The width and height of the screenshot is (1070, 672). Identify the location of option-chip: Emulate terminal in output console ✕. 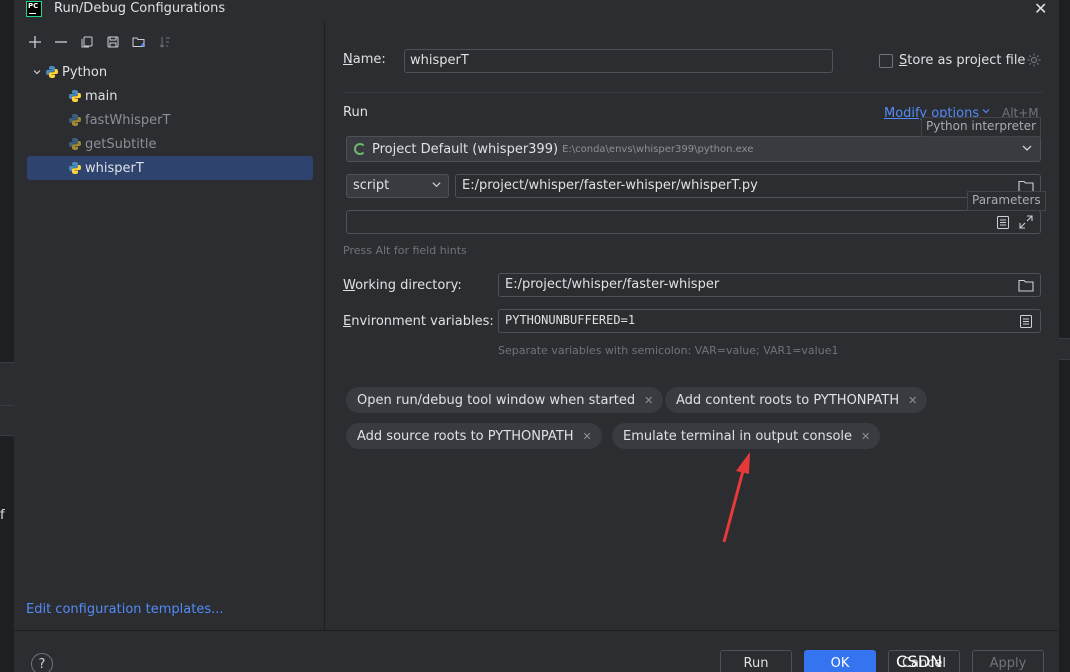
(746, 436).